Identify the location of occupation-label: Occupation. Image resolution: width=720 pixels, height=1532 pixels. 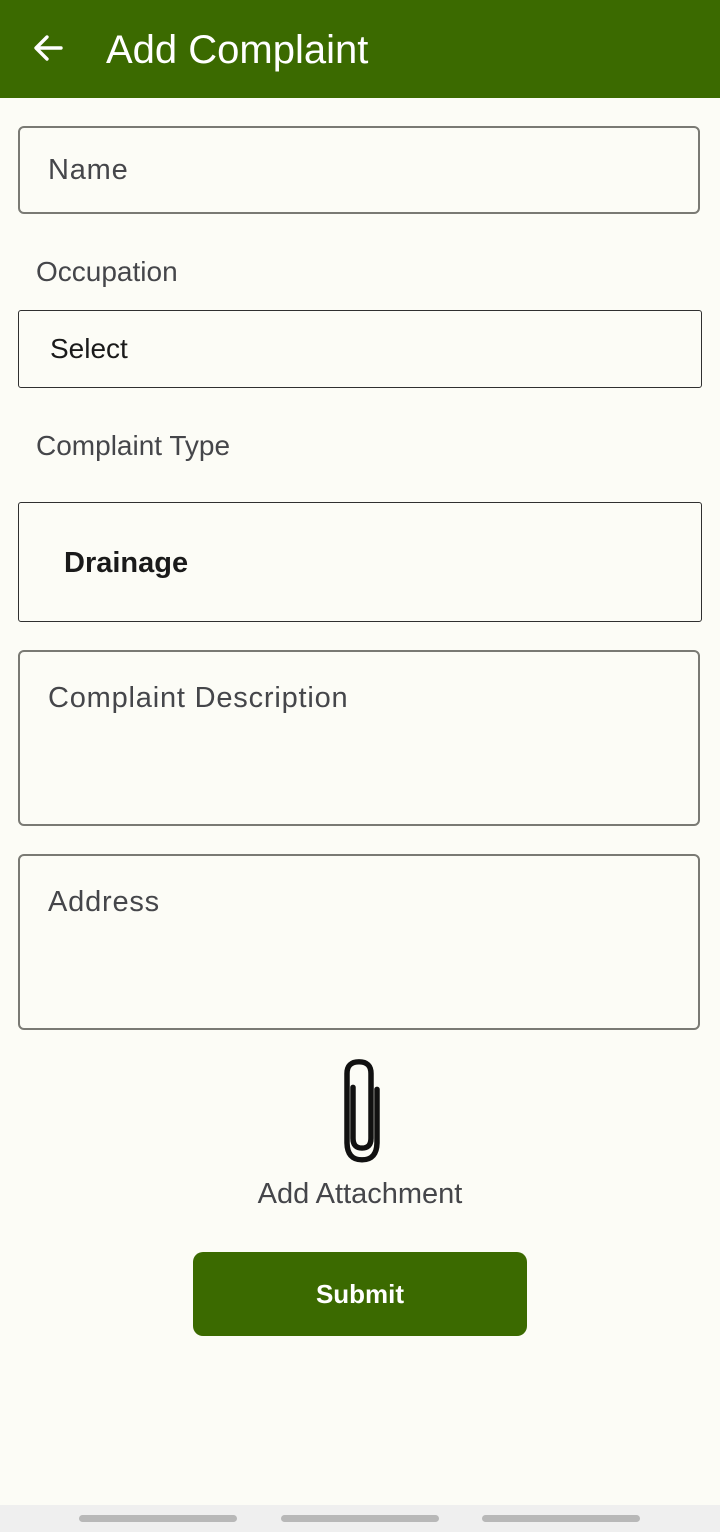
(107, 271).